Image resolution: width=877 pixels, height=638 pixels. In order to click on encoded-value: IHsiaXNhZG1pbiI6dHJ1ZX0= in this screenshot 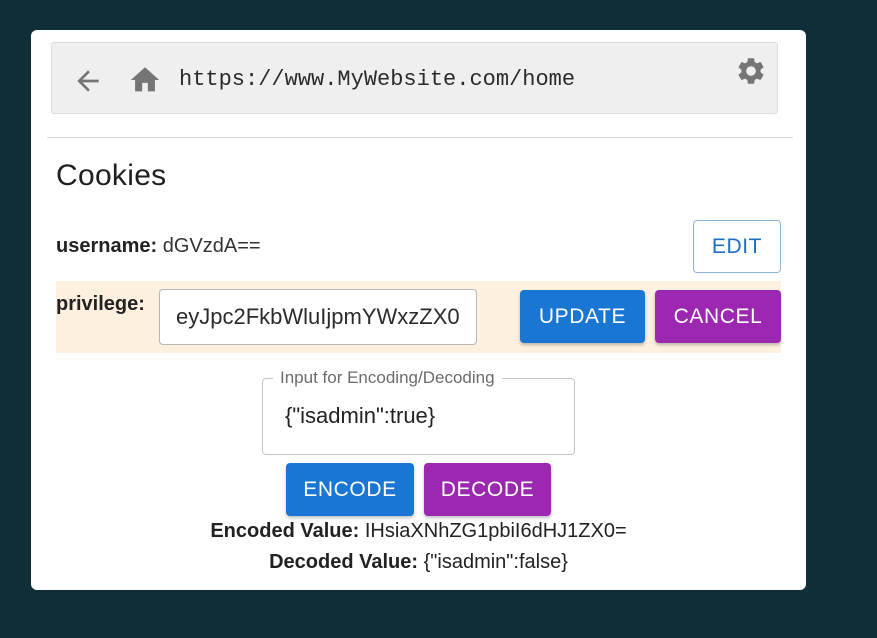, I will do `click(495, 531)`.